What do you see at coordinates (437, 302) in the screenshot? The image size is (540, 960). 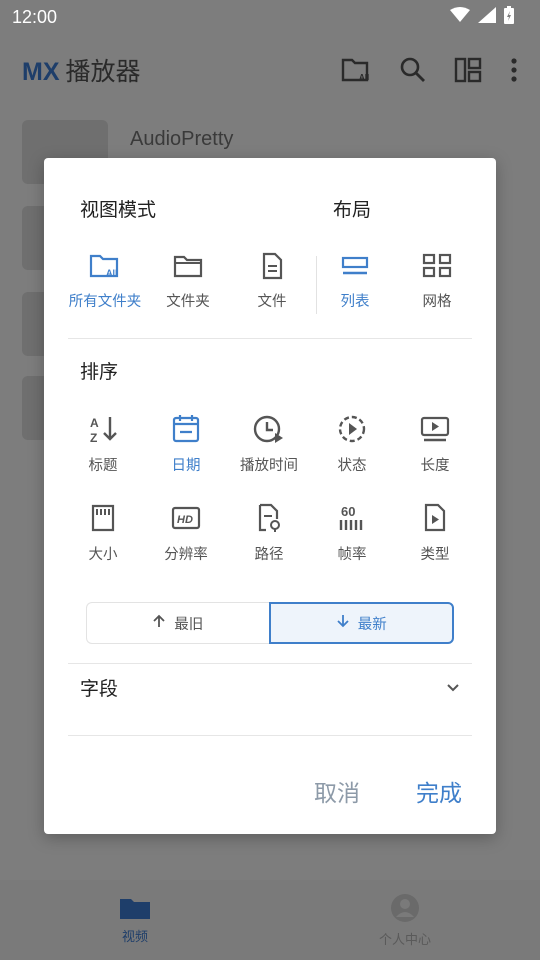 I see `option-label: 网格` at bounding box center [437, 302].